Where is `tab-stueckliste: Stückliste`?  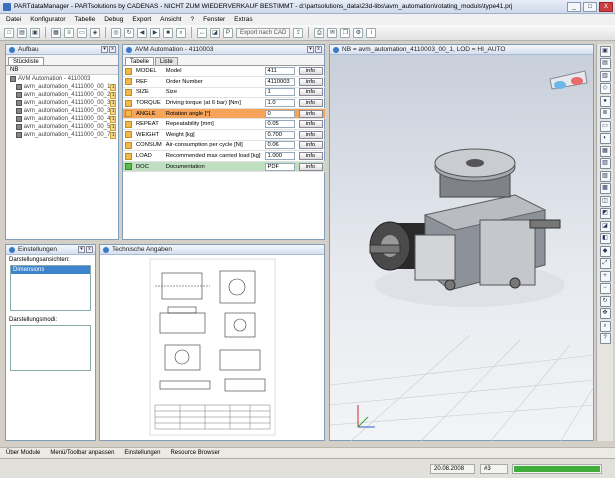 tab-stueckliste: Stückliste is located at coordinates (26, 61).